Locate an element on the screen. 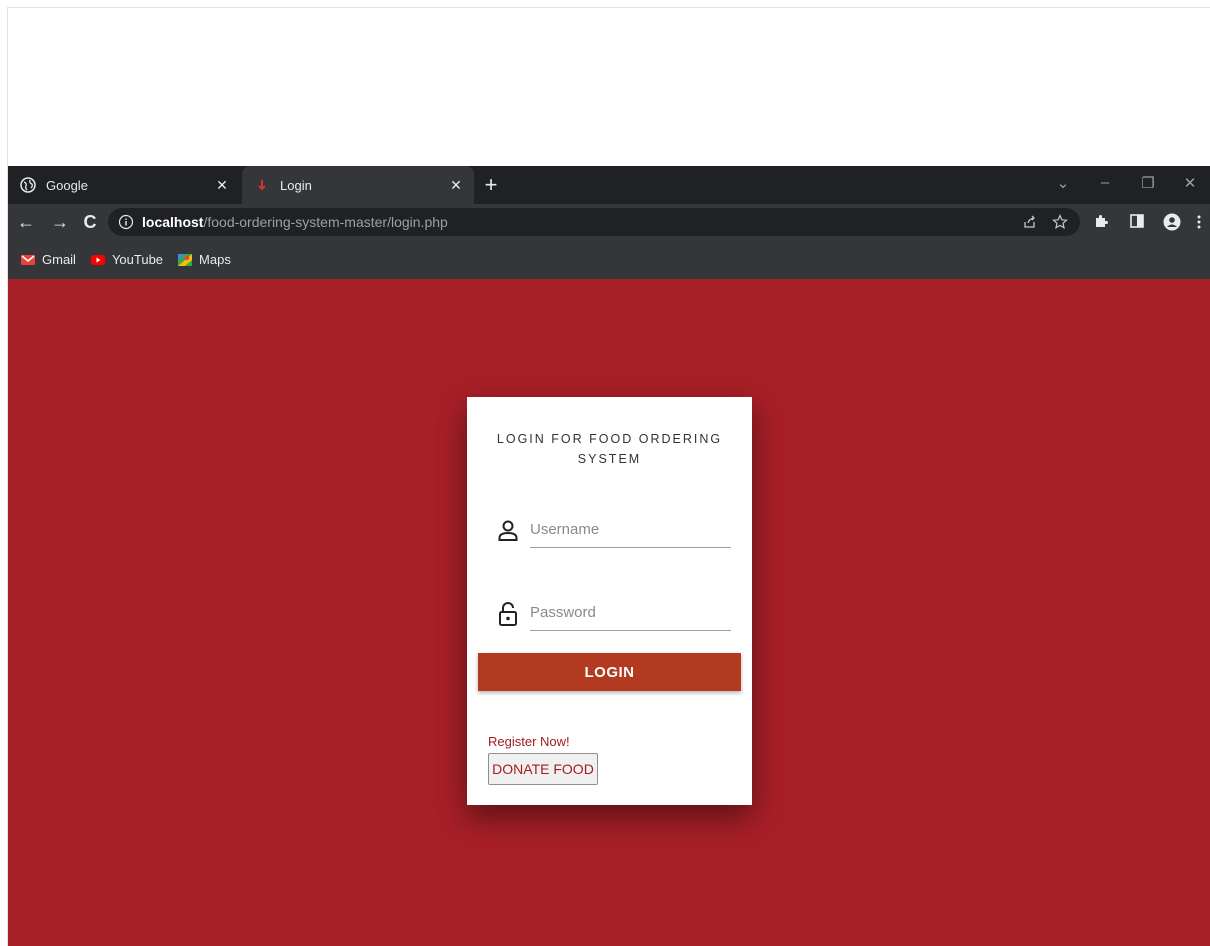 The height and width of the screenshot is (946, 1210). side-panel-icon is located at coordinates (1137, 222).